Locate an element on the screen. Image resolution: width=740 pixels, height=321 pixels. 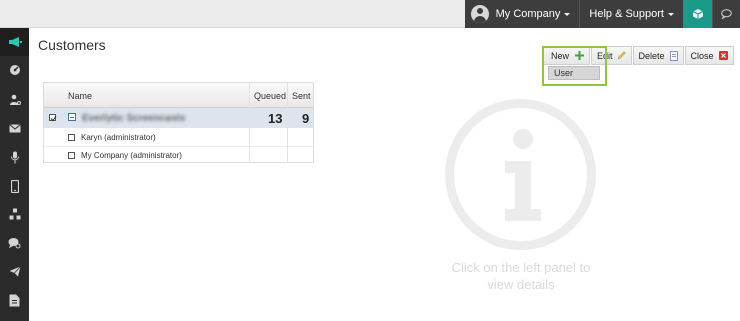
sidebar-item-structure is located at coordinates (14, 214).